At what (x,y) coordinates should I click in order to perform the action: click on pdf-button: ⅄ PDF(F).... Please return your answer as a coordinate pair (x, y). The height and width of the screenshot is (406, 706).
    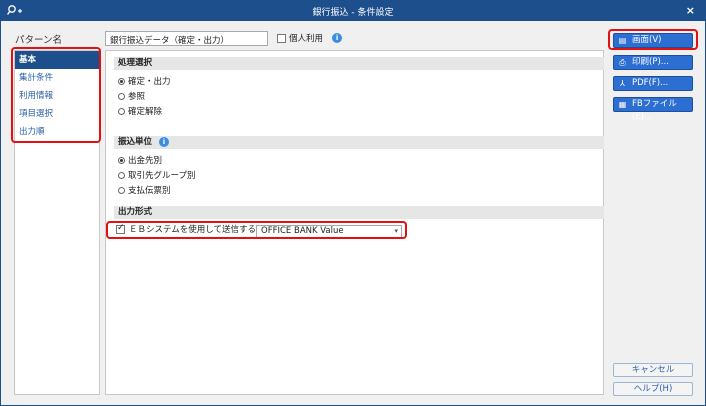
    Looking at the image, I should click on (653, 83).